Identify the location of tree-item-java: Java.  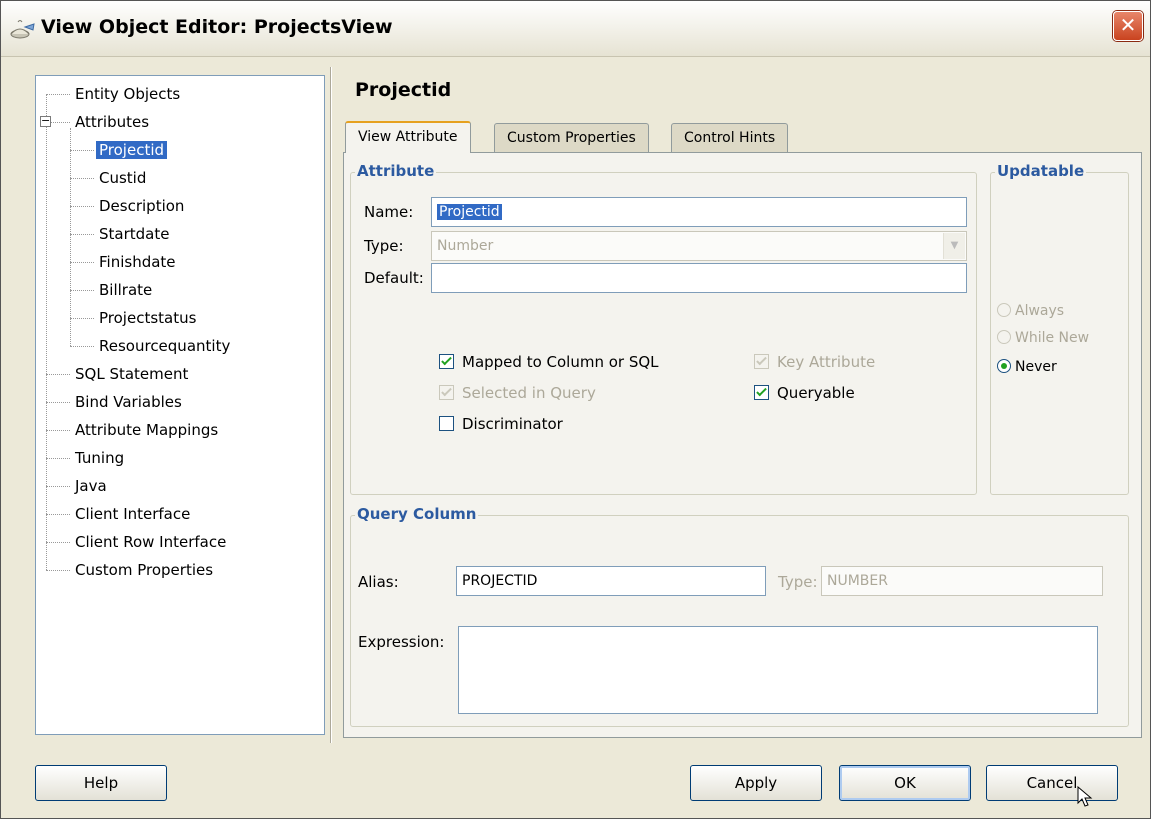
(91, 486).